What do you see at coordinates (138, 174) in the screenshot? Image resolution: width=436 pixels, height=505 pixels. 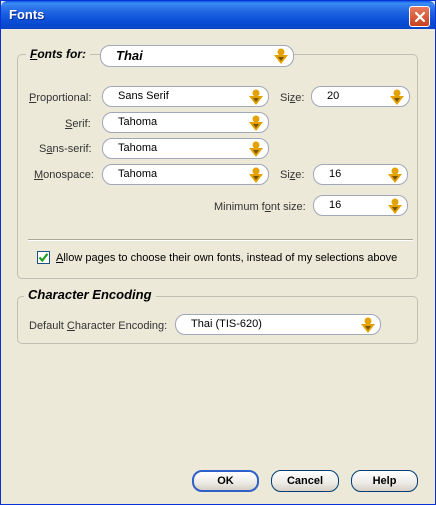 I see `monospace-value: Tahoma` at bounding box center [138, 174].